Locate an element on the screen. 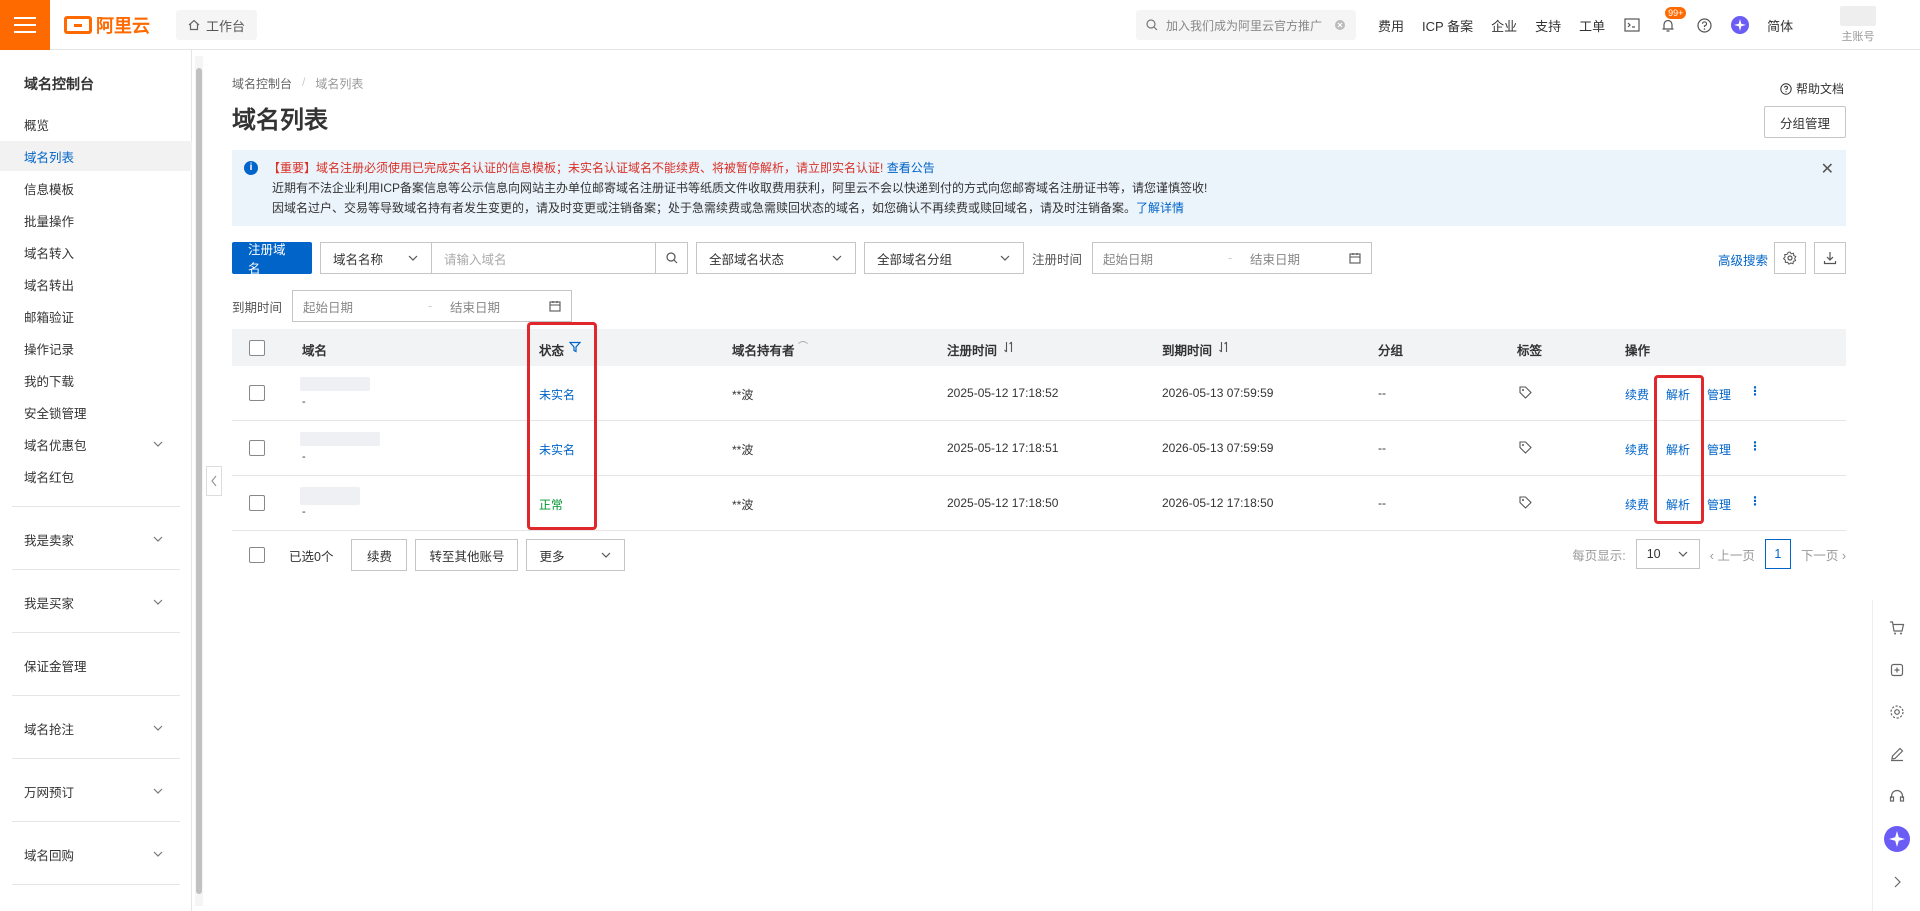  batch-renew-button: 续费 is located at coordinates (379, 555).